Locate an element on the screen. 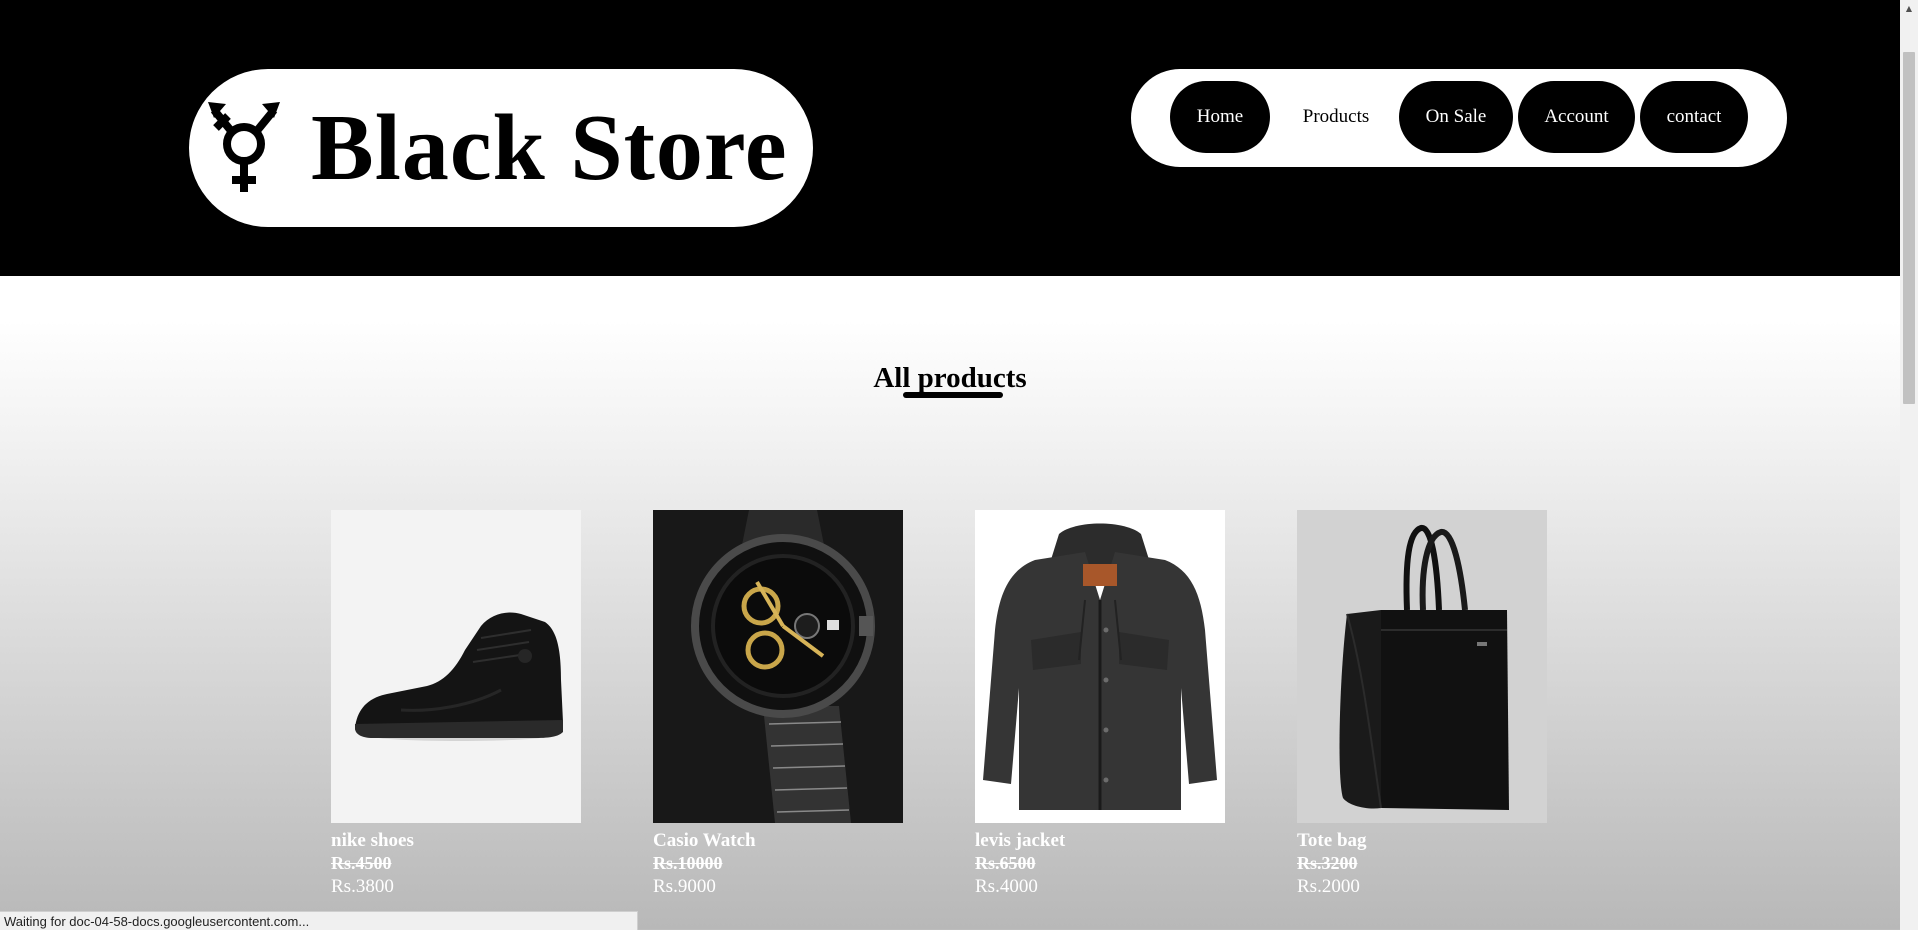 This screenshot has width=1918, height=930. page-title: All products is located at coordinates (950, 380).